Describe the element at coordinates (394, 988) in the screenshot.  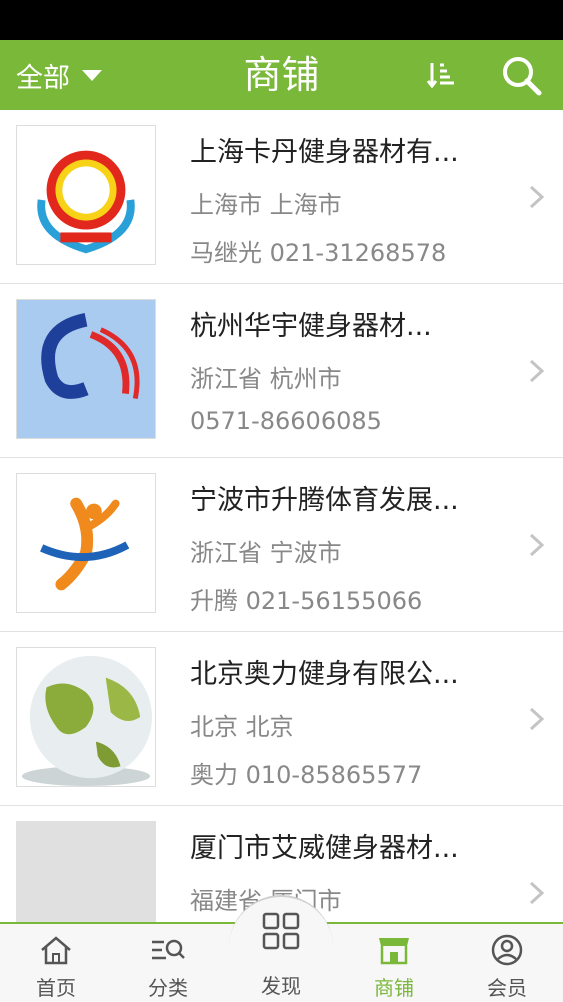
I see `nav-shops-label: 商铺` at that location.